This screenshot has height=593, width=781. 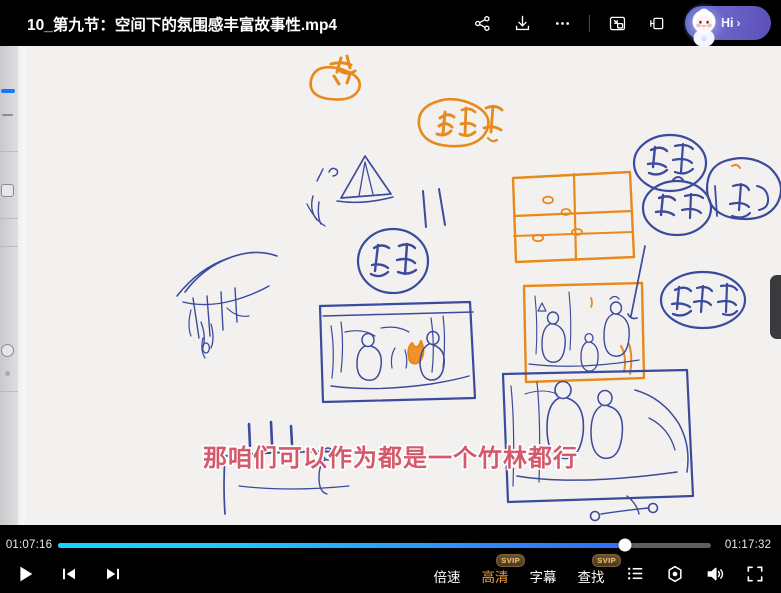 What do you see at coordinates (495, 577) in the screenshot?
I see `quality-label: 高清` at bounding box center [495, 577].